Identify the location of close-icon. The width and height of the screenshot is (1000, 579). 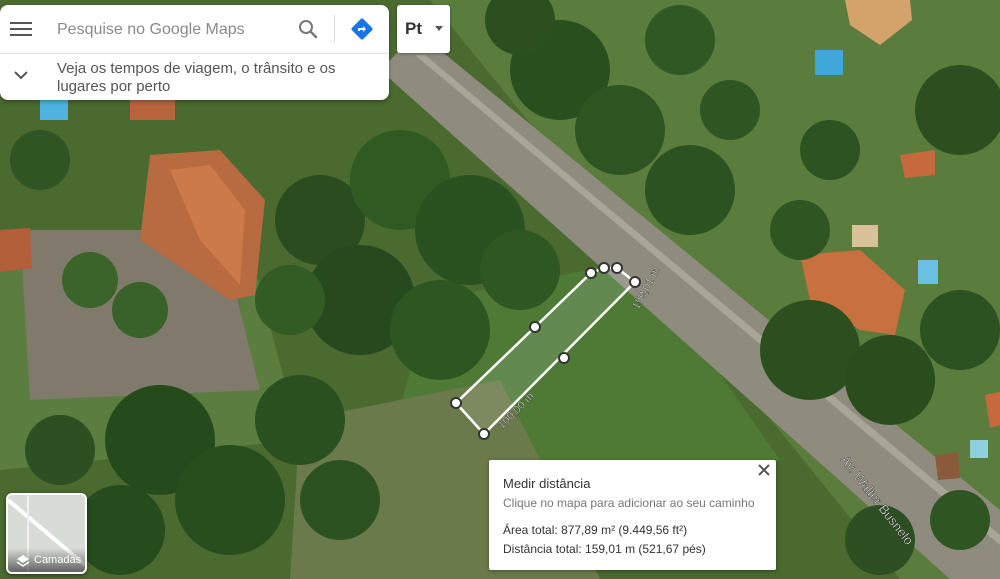
(764, 470).